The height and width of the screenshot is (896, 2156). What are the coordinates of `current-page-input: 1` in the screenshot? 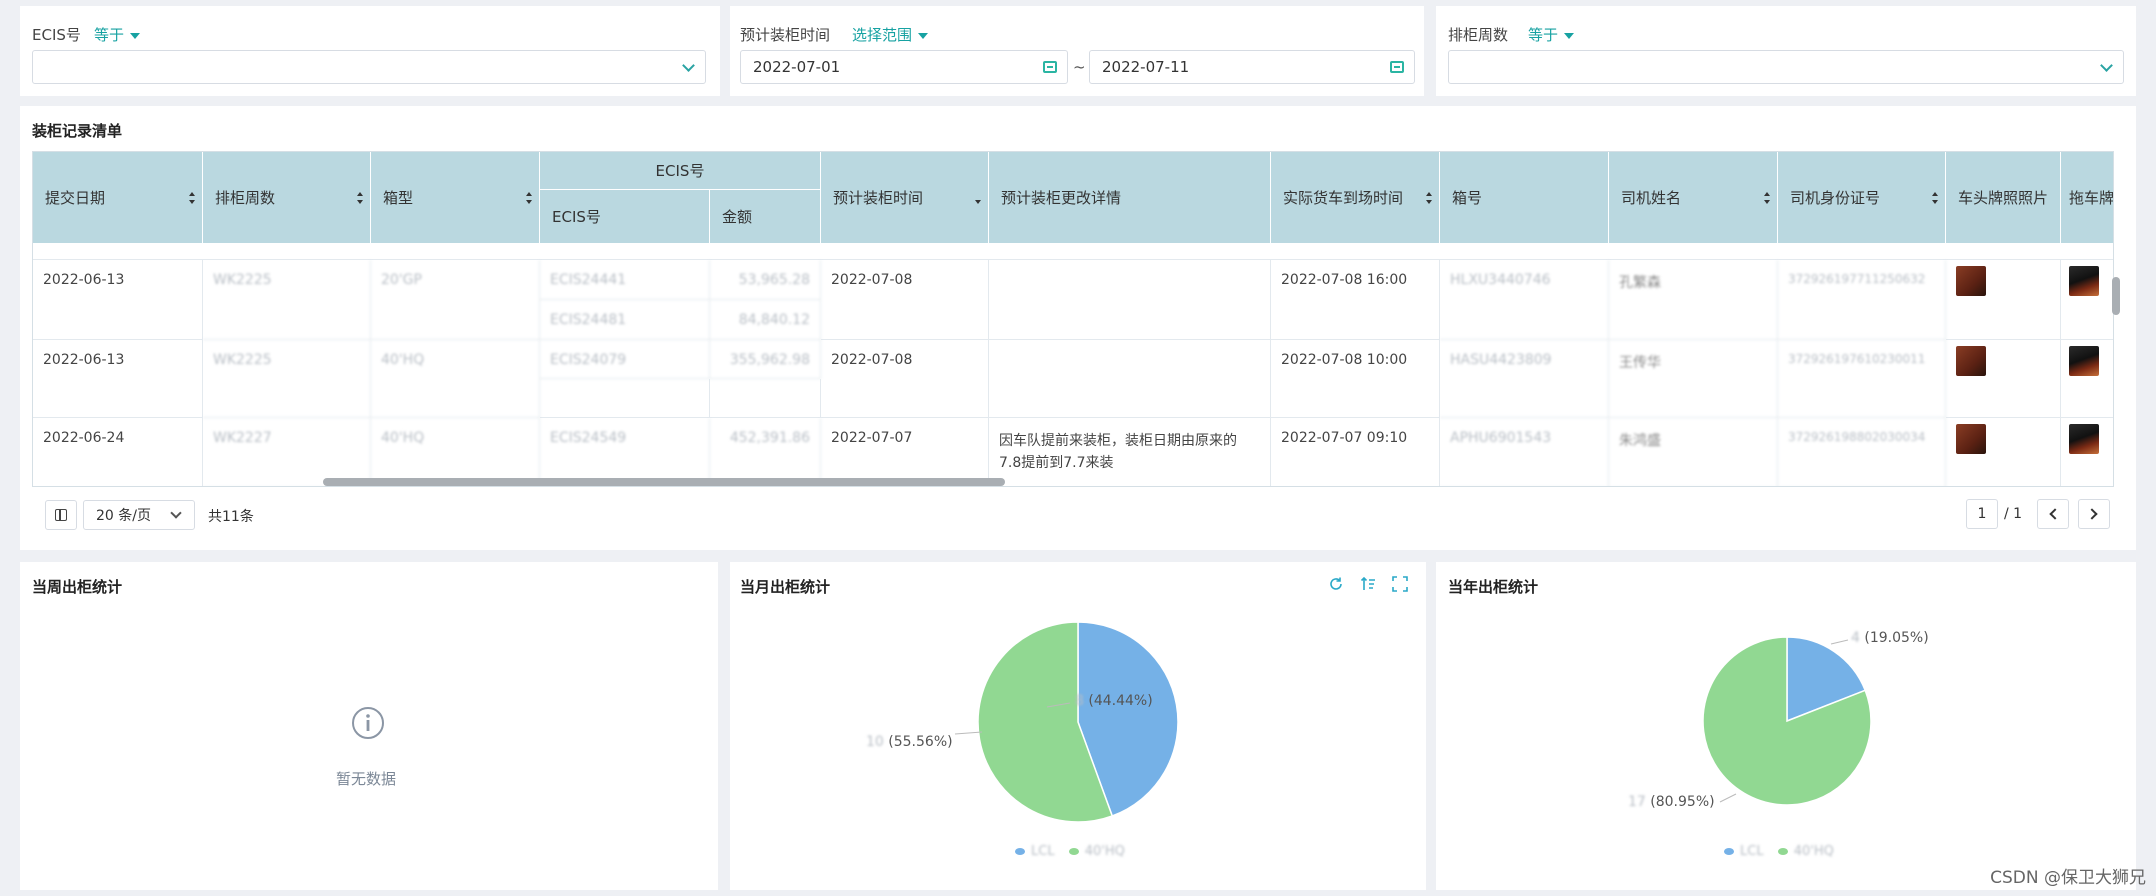 It's located at (1982, 514).